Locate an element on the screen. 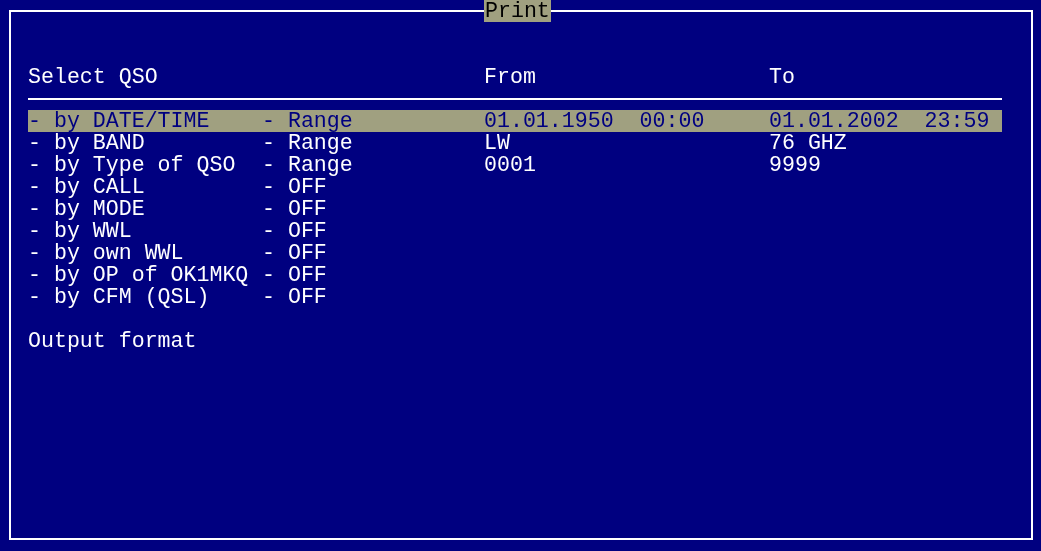 The width and height of the screenshot is (1041, 551). window-title: Print is located at coordinates (517, 11).